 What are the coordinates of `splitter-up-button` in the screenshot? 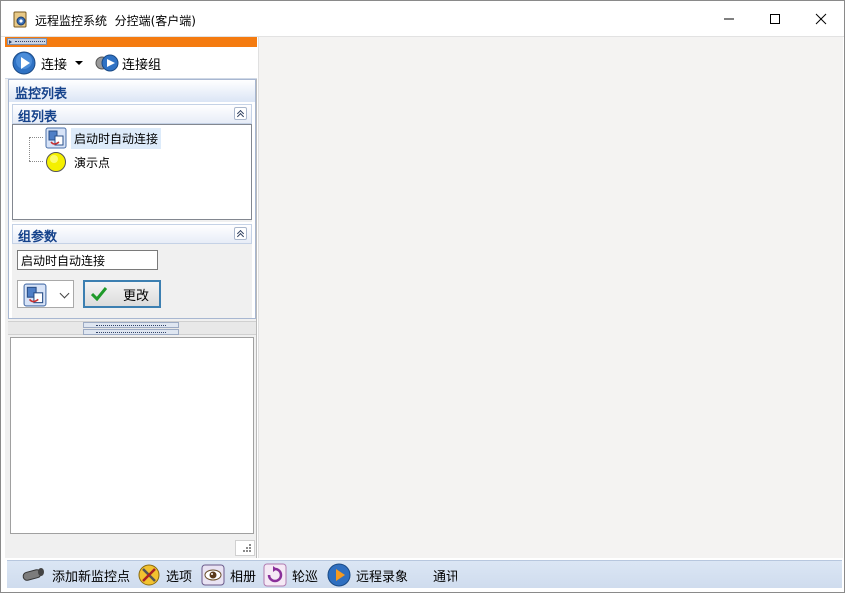 It's located at (131, 325).